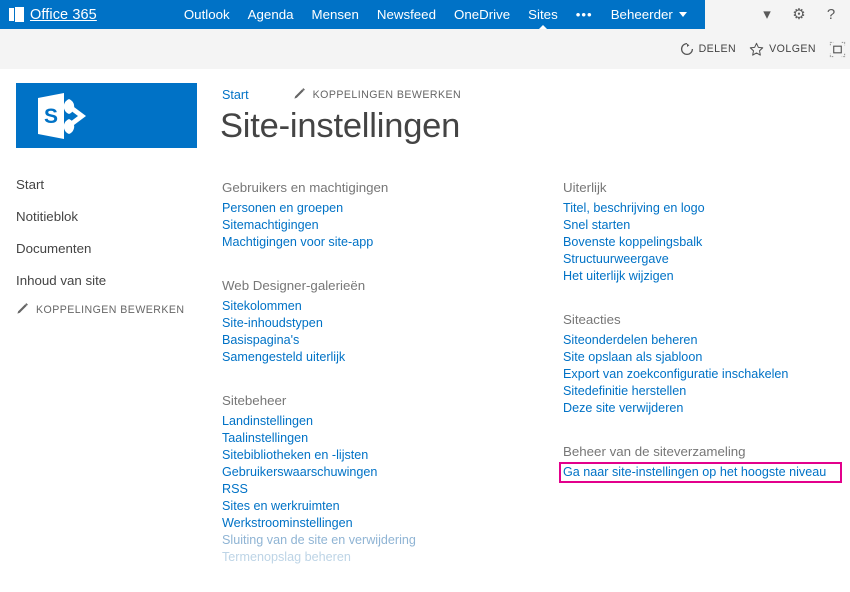 Image resolution: width=850 pixels, height=592 pixels. What do you see at coordinates (682, 14) in the screenshot?
I see `chevron-down-icon` at bounding box center [682, 14].